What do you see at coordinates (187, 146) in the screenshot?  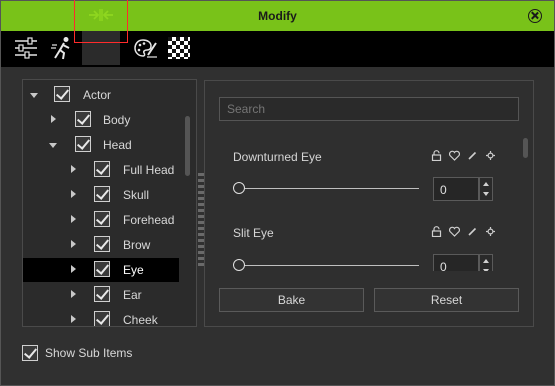 I see `tree-scrollbar` at bounding box center [187, 146].